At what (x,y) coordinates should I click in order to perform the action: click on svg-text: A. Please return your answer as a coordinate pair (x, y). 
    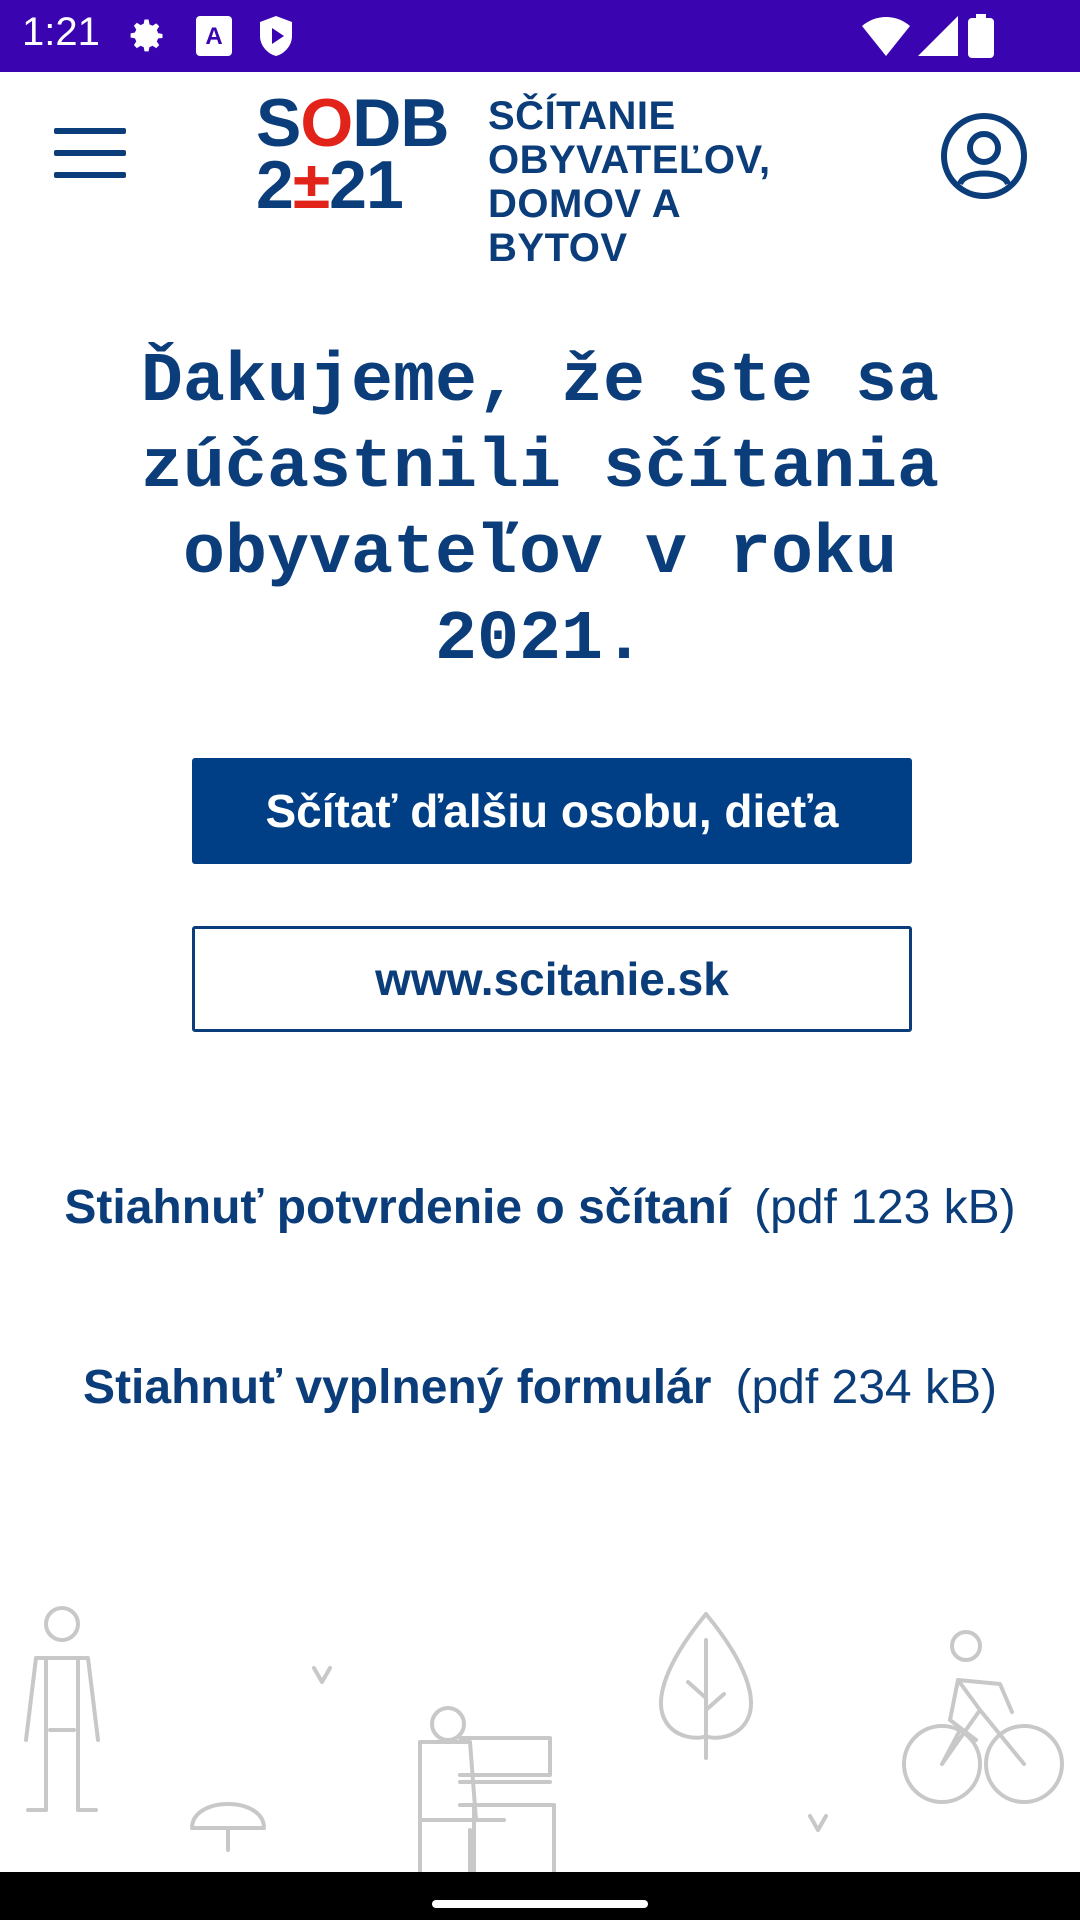
    Looking at the image, I should click on (213, 36).